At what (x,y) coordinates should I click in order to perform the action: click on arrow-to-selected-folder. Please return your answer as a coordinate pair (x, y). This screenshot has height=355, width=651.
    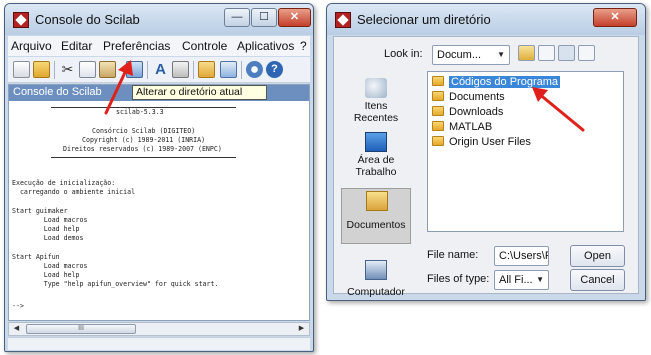
    Looking at the image, I should click on (558, 109).